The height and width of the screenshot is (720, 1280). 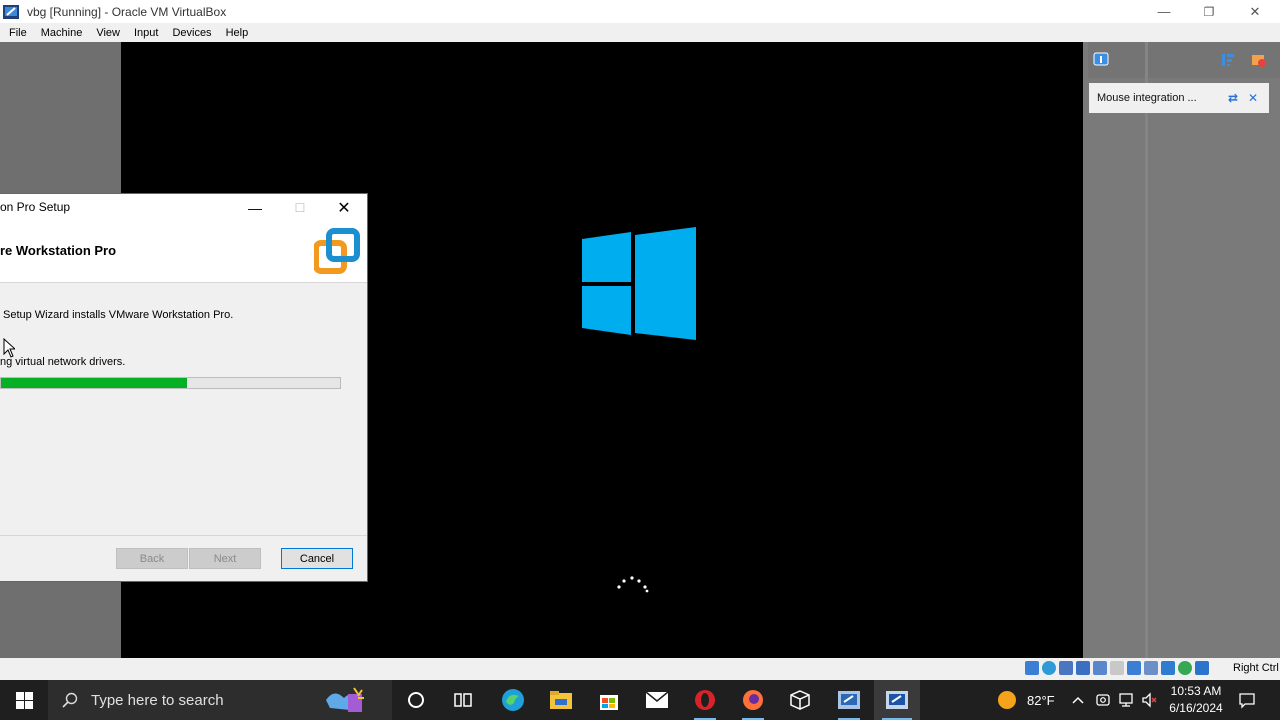 What do you see at coordinates (1025, 700) in the screenshot?
I see `weather-widget: 82°F` at bounding box center [1025, 700].